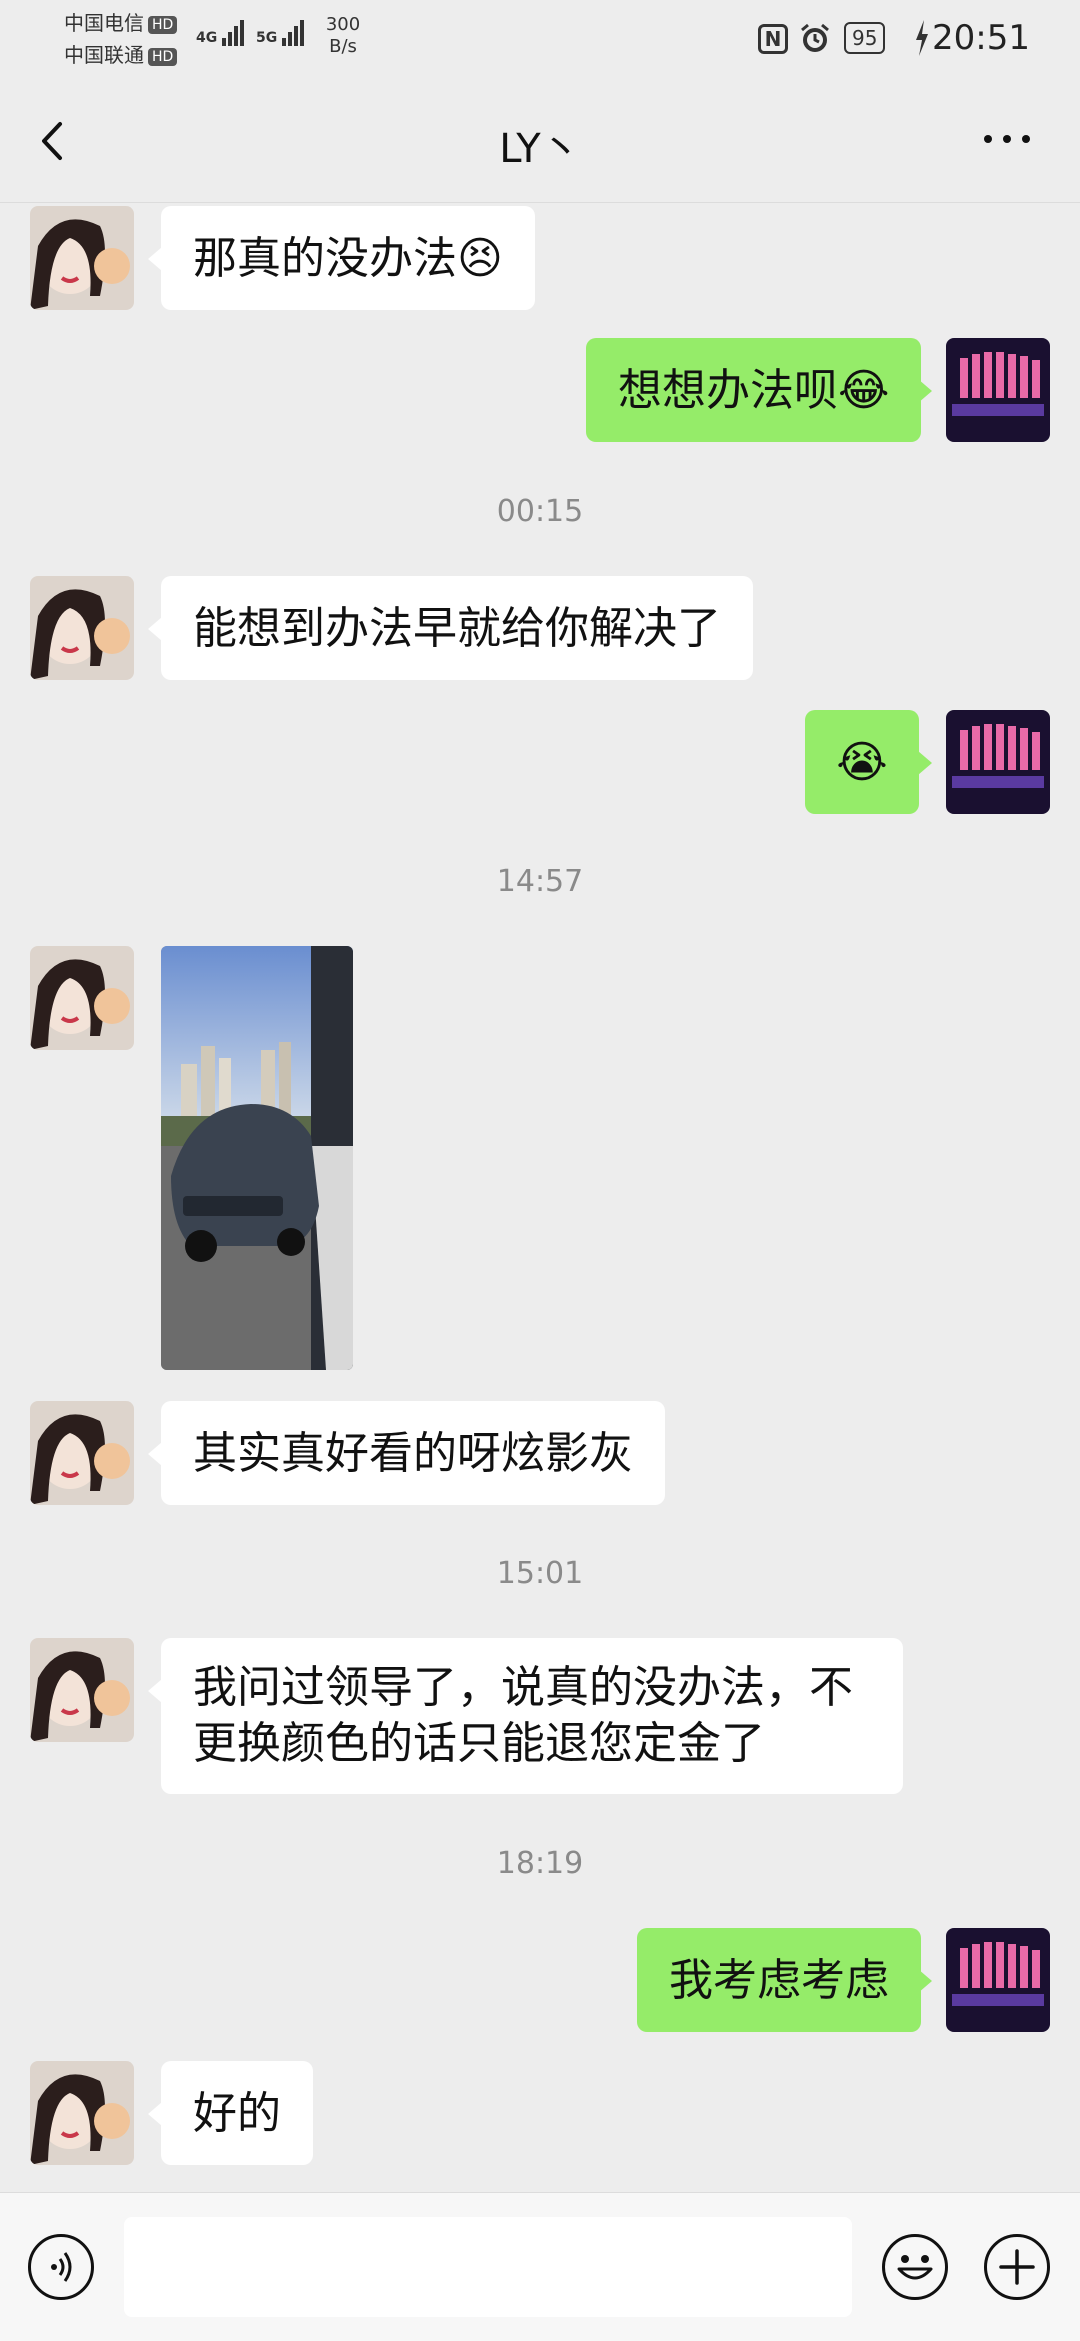 The width and height of the screenshot is (1080, 2341). I want to click on timestamp: 15:01, so click(540, 1573).